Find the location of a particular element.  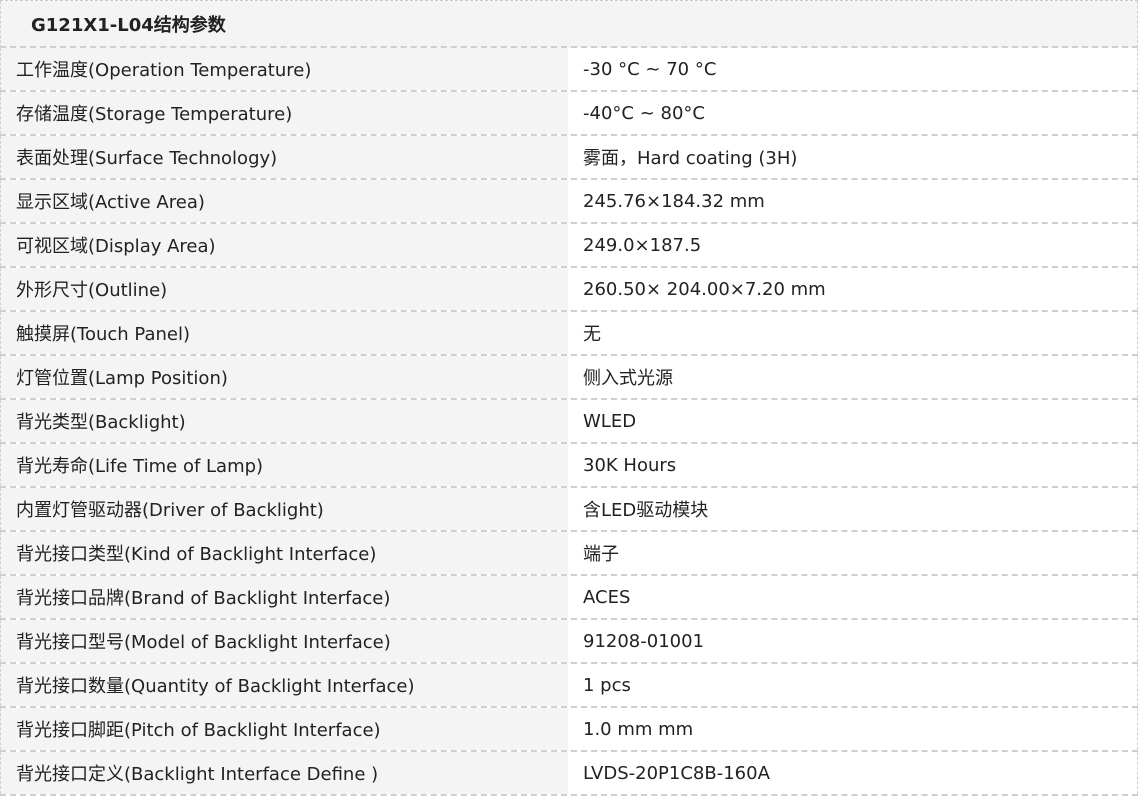

table-row: 可视区域(Display Area) 249.0×187.5 is located at coordinates (569, 246).